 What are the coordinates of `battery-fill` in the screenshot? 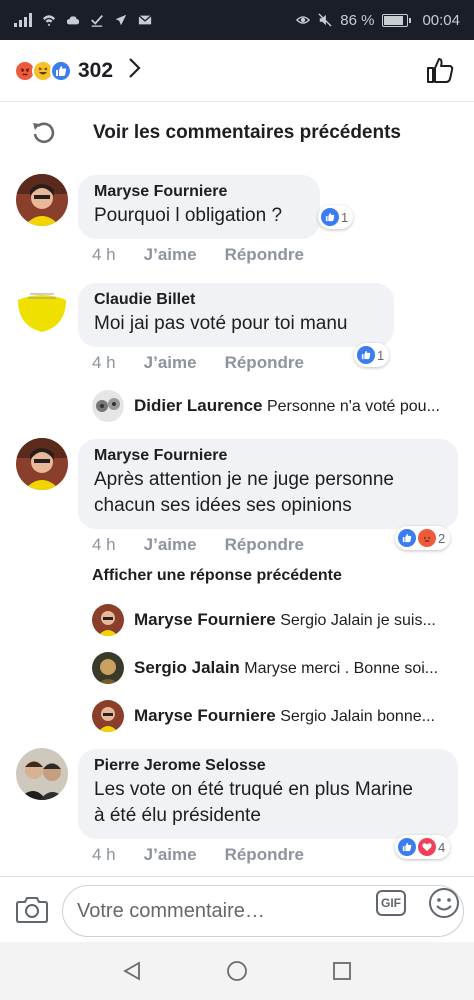 It's located at (393, 20).